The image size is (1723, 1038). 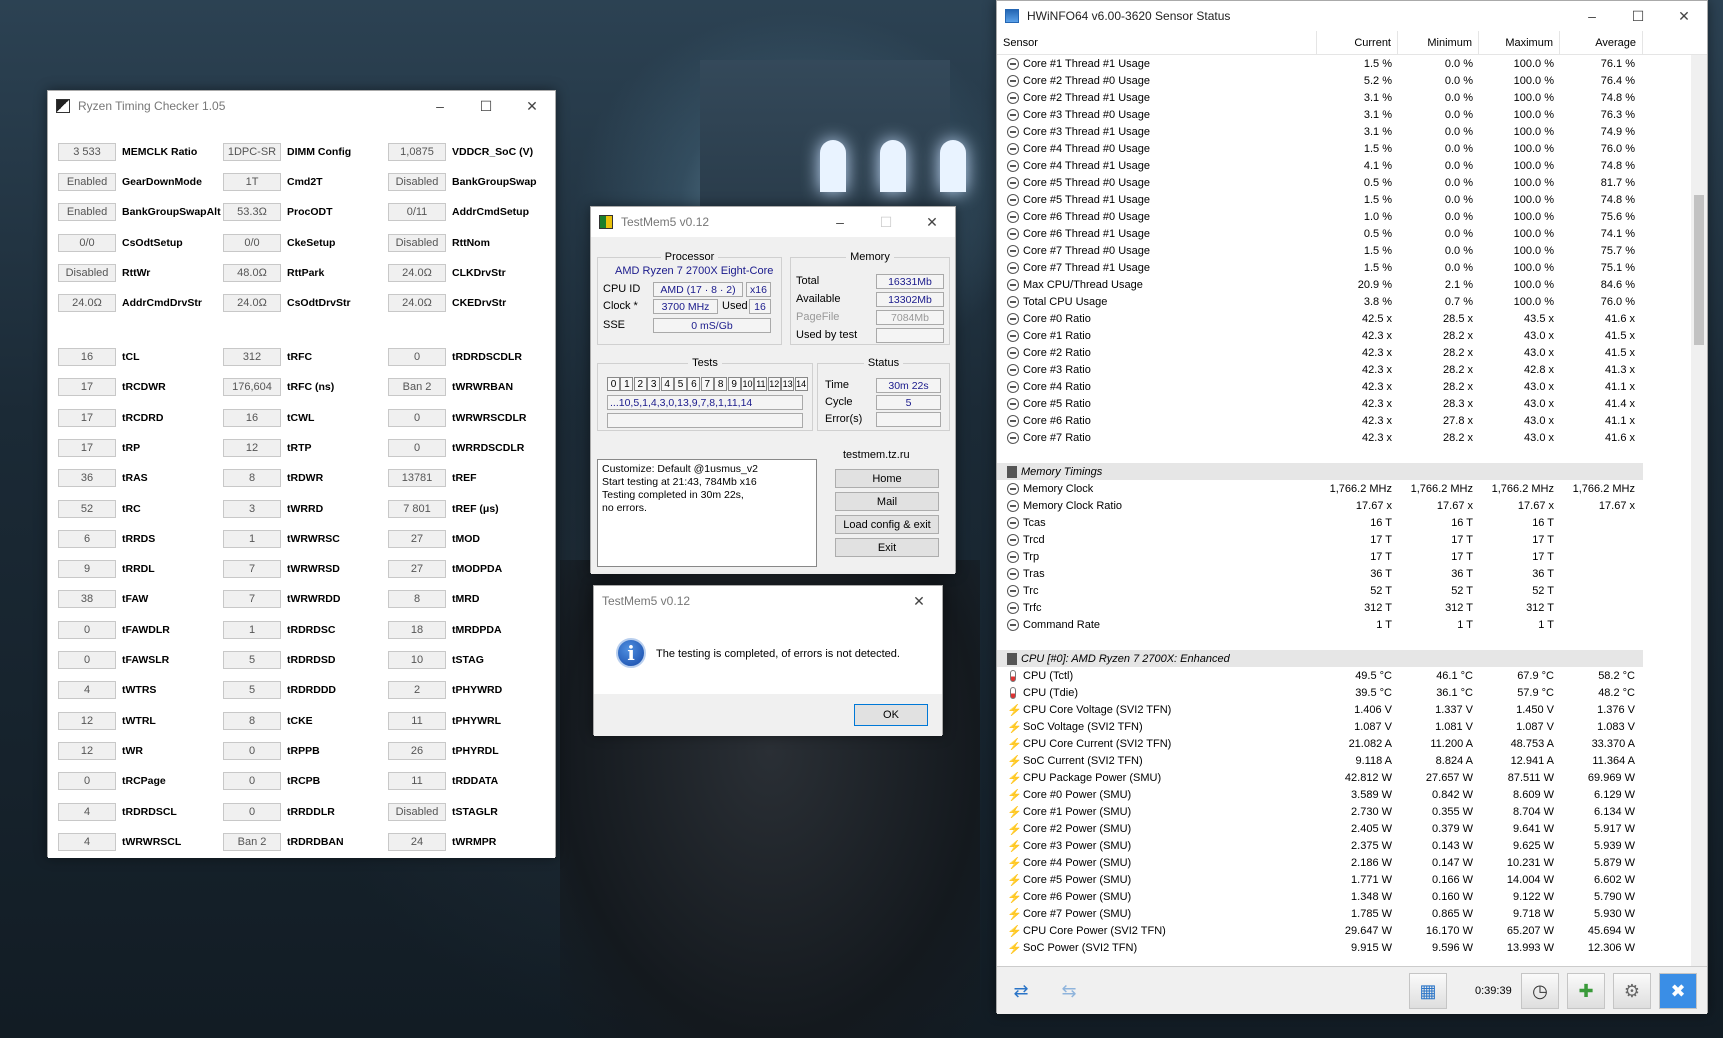 What do you see at coordinates (887, 478) in the screenshot?
I see `home-button: Home` at bounding box center [887, 478].